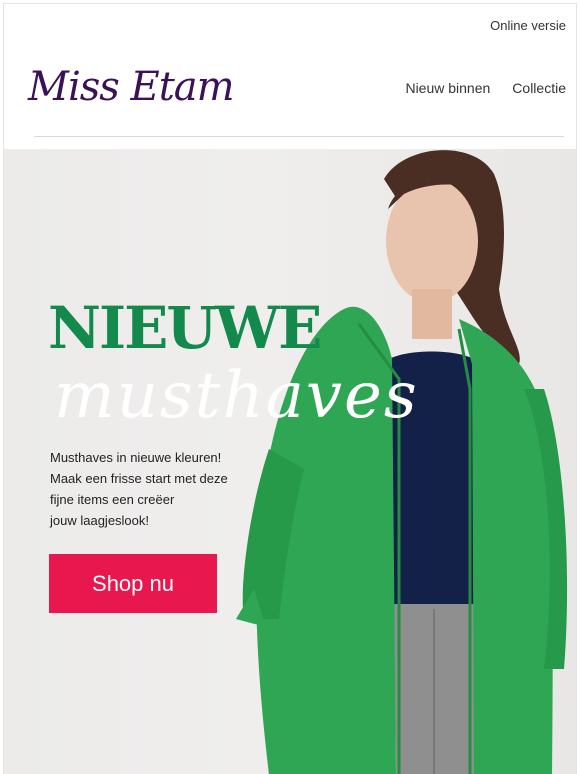 This screenshot has width=580, height=774. What do you see at coordinates (112, 499) in the screenshot?
I see `body-line: fijne items een creëer` at bounding box center [112, 499].